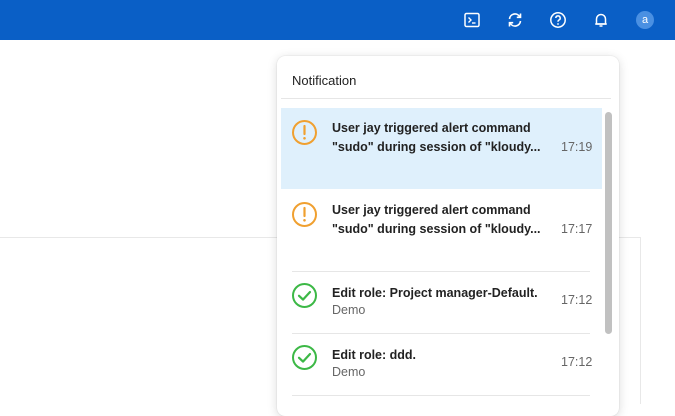 This screenshot has width=675, height=416. I want to click on help-icon, so click(558, 20).